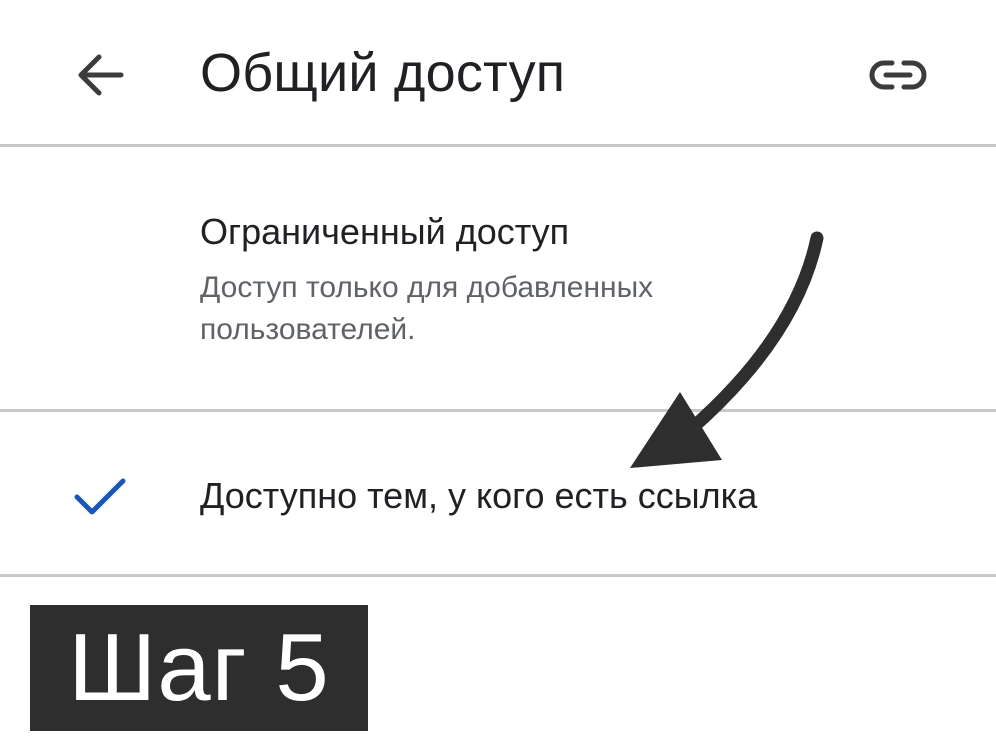  Describe the element at coordinates (100, 496) in the screenshot. I see `checkmark-icon` at that location.